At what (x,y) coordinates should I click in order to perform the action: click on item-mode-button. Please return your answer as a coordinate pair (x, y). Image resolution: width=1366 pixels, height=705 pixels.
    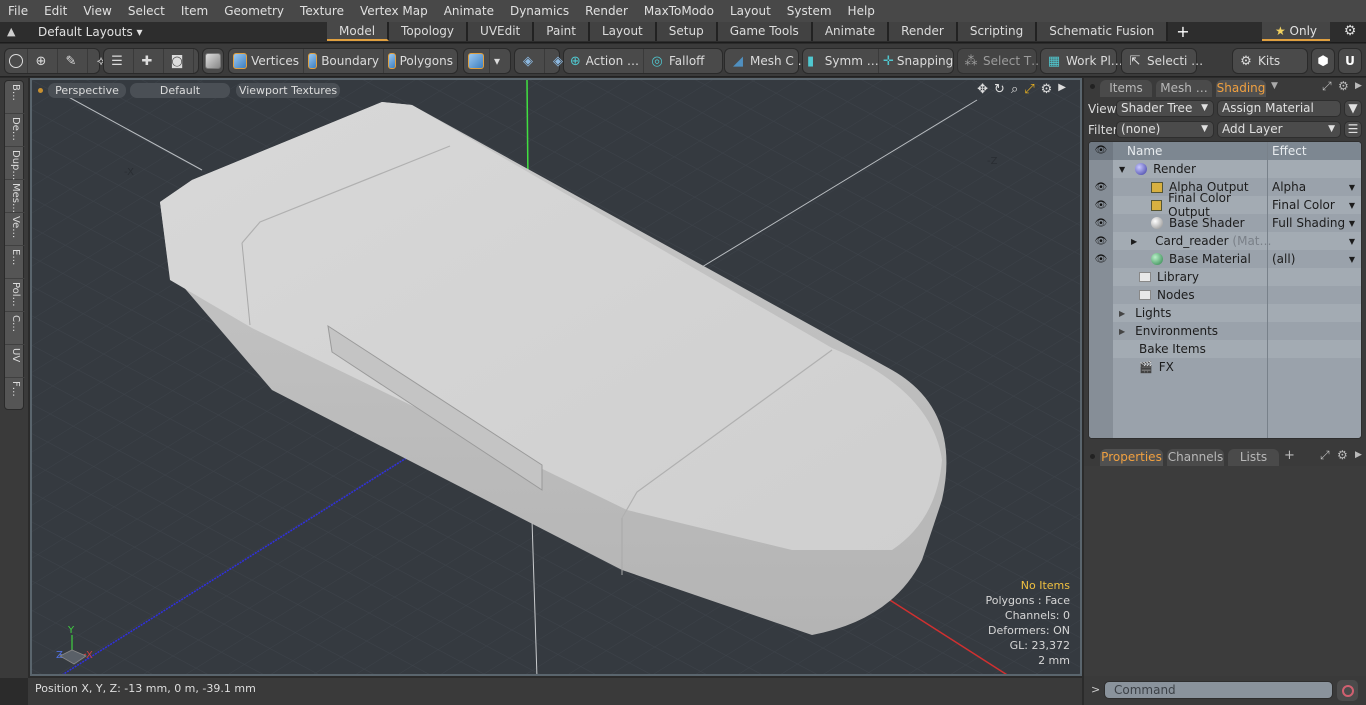
    Looking at the image, I should click on (213, 61).